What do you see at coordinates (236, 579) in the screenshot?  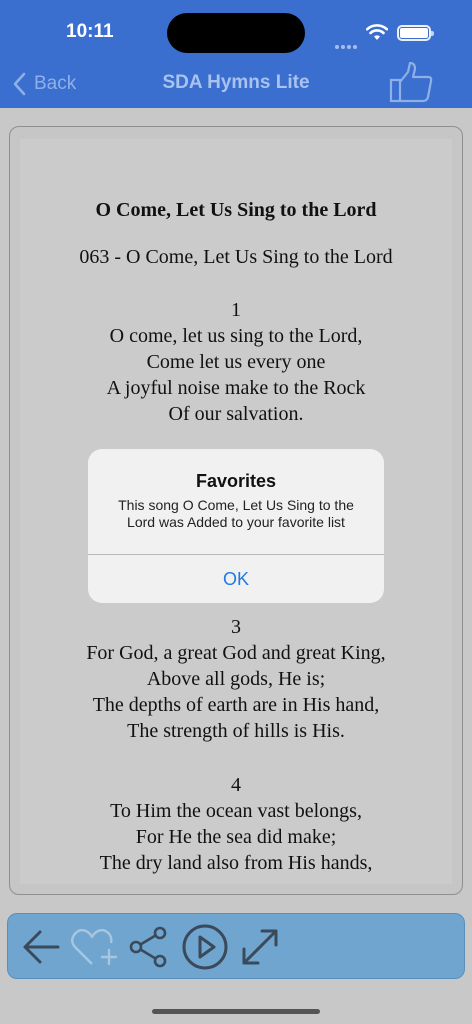 I see `alert-ok-button: OK` at bounding box center [236, 579].